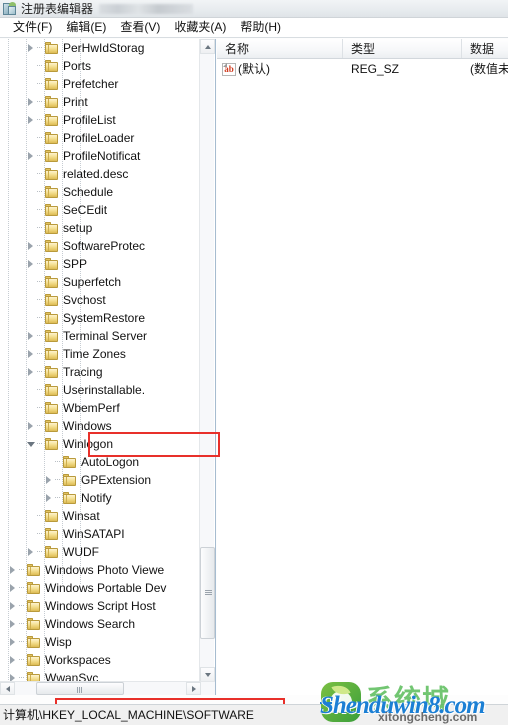 Image resolution: width=508 pixels, height=725 pixels. What do you see at coordinates (207, 360) in the screenshot?
I see `tree-vertical-scrollbar` at bounding box center [207, 360].